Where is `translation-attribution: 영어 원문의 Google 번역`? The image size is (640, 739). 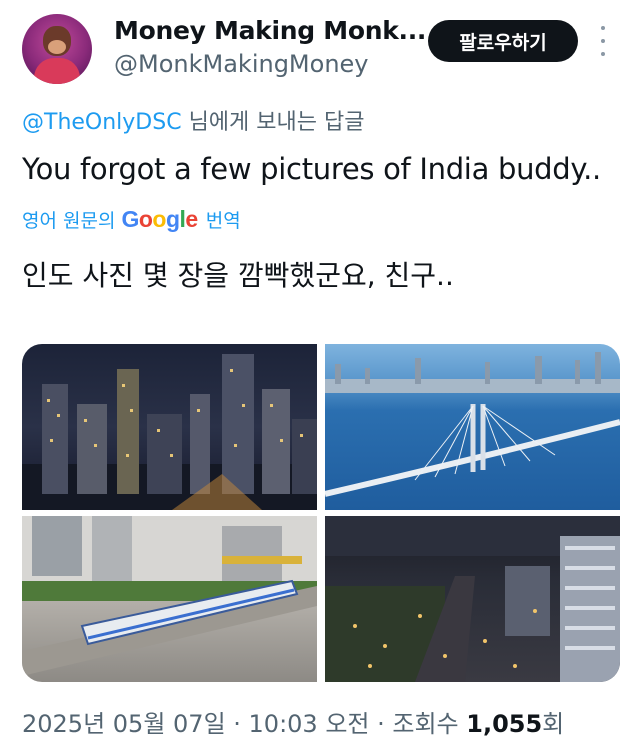 translation-attribution: 영어 원문의 Google 번역 is located at coordinates (131, 219).